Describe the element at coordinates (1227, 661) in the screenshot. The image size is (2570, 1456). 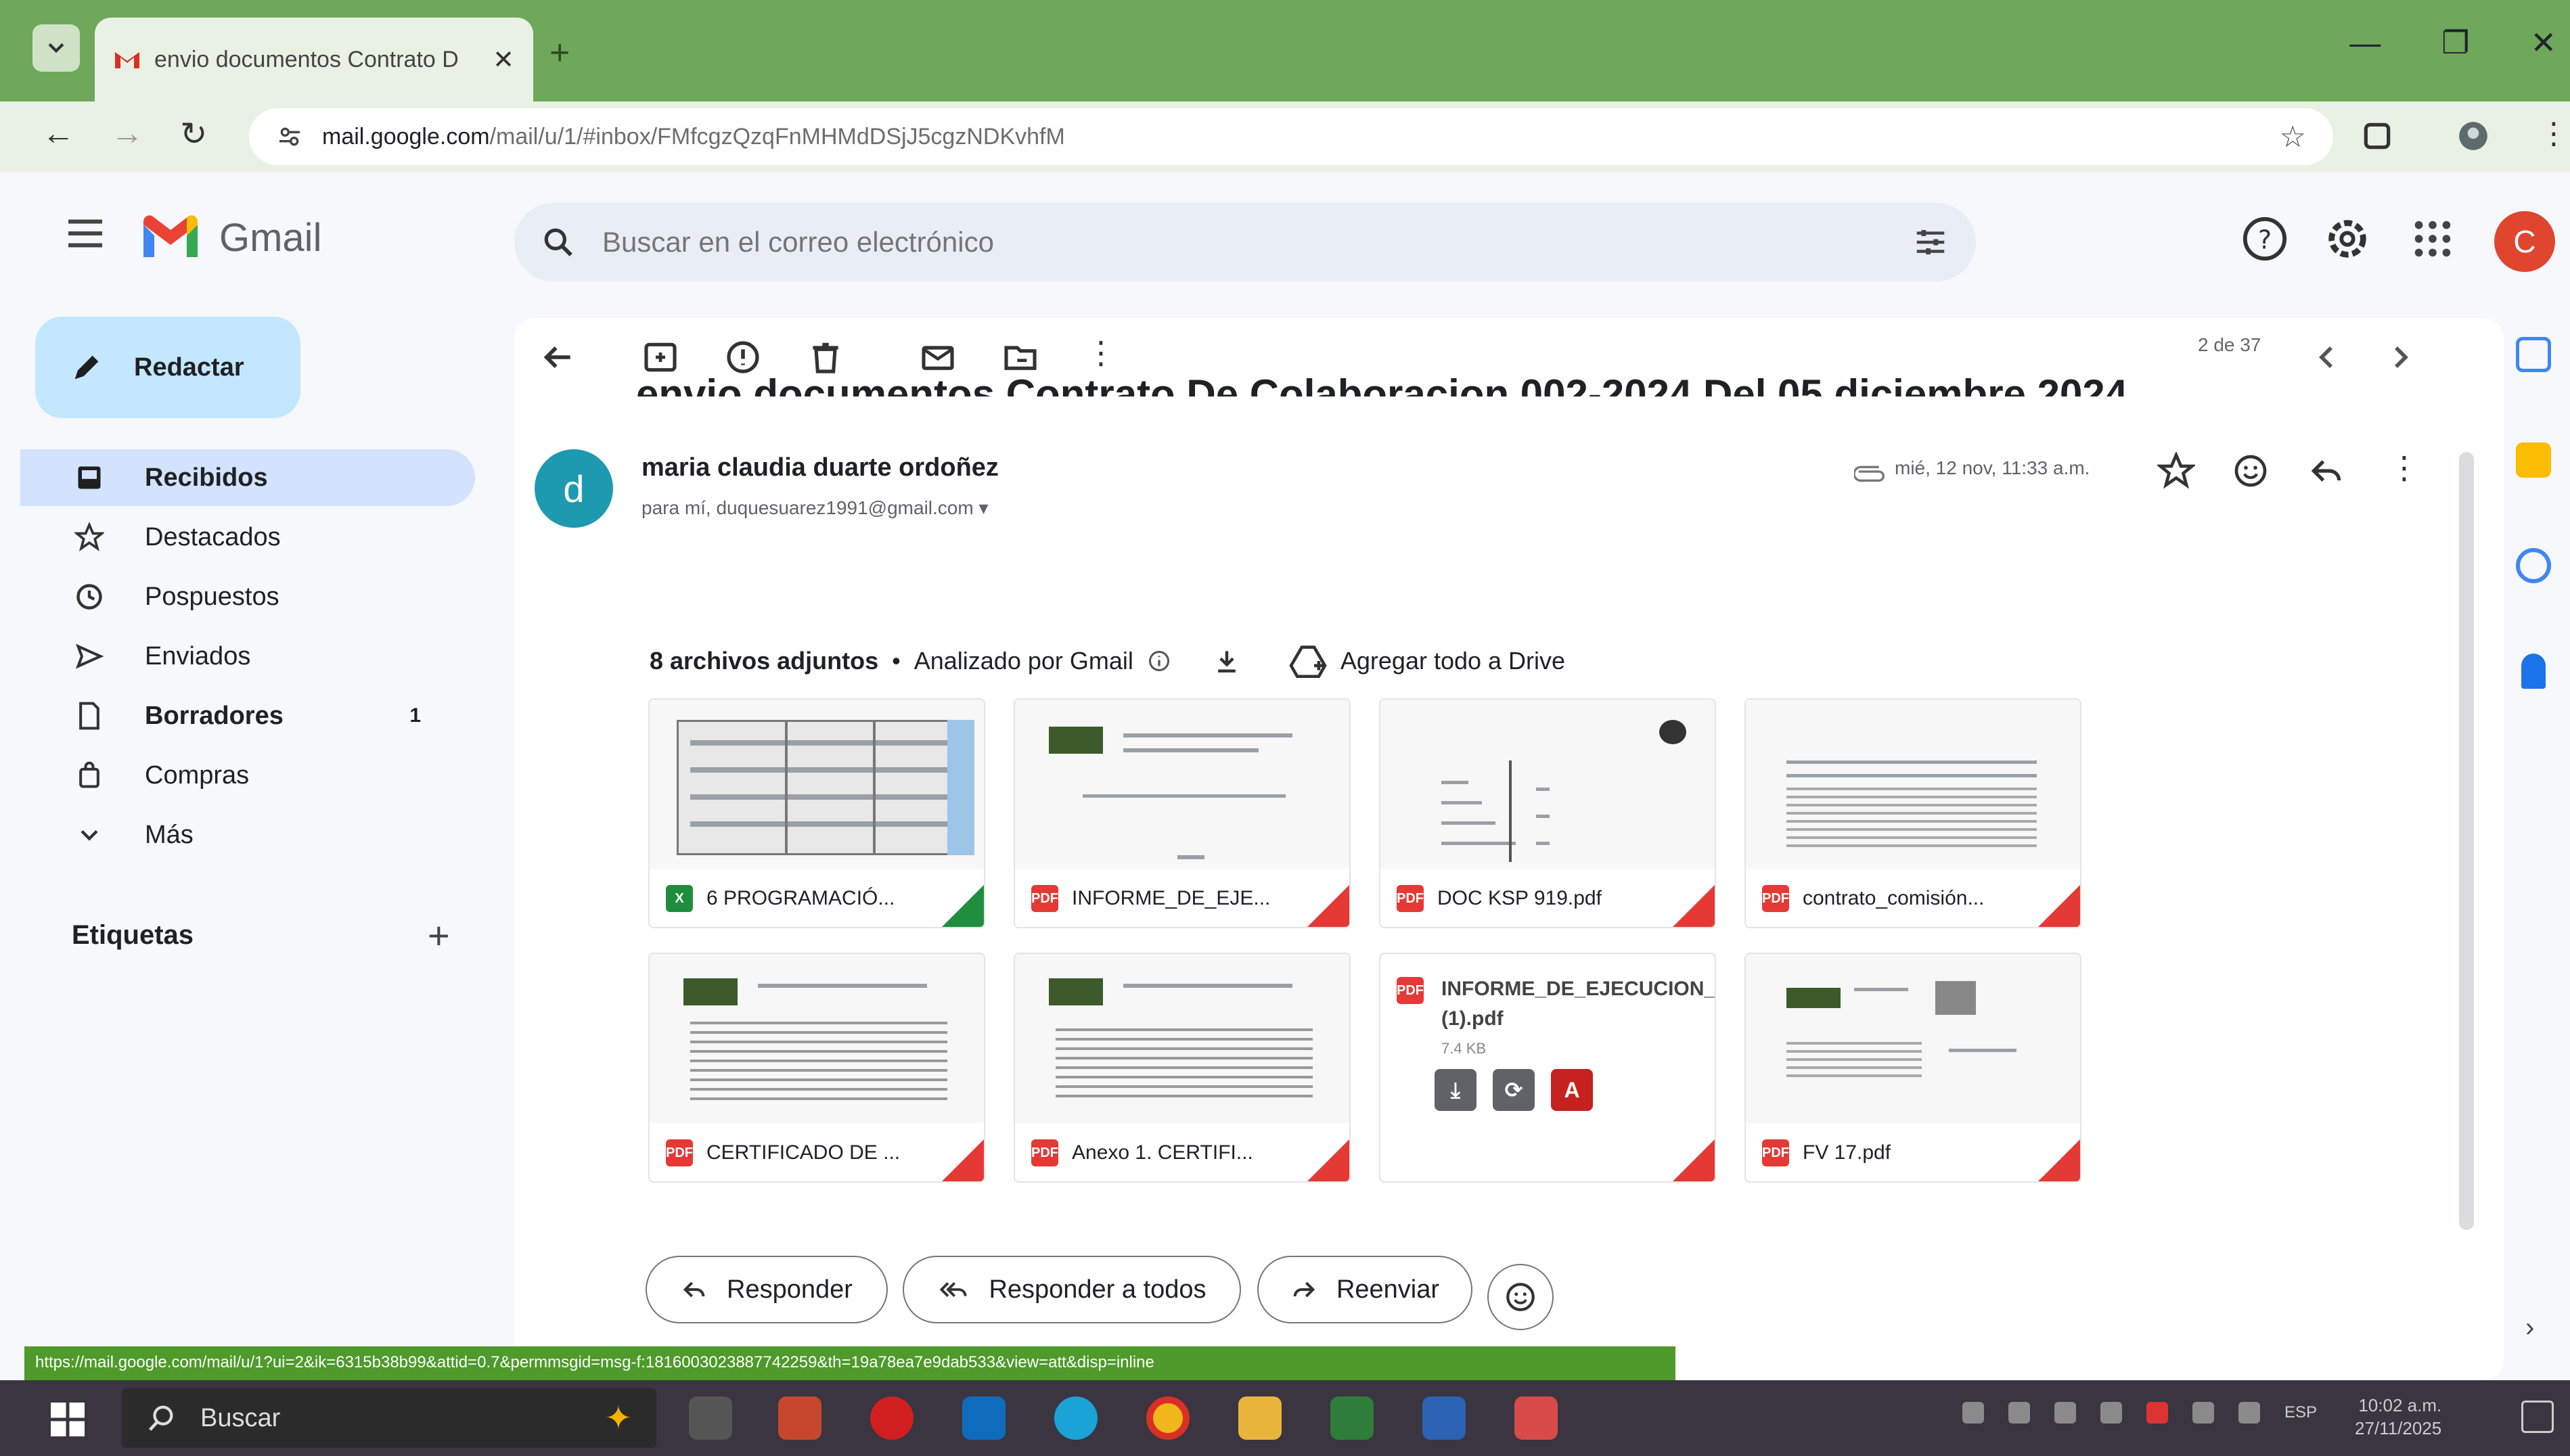
I see `download-all-icon` at that location.